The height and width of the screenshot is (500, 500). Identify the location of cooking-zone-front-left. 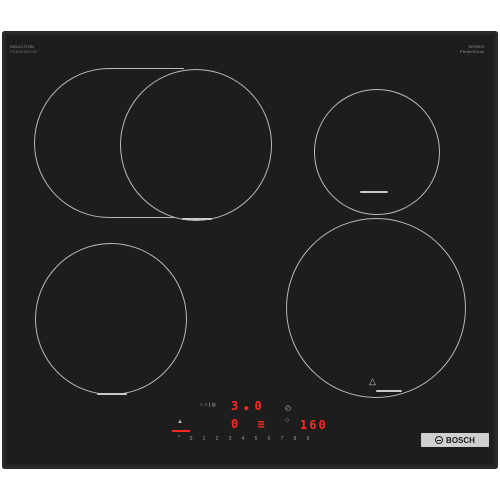
(111, 319).